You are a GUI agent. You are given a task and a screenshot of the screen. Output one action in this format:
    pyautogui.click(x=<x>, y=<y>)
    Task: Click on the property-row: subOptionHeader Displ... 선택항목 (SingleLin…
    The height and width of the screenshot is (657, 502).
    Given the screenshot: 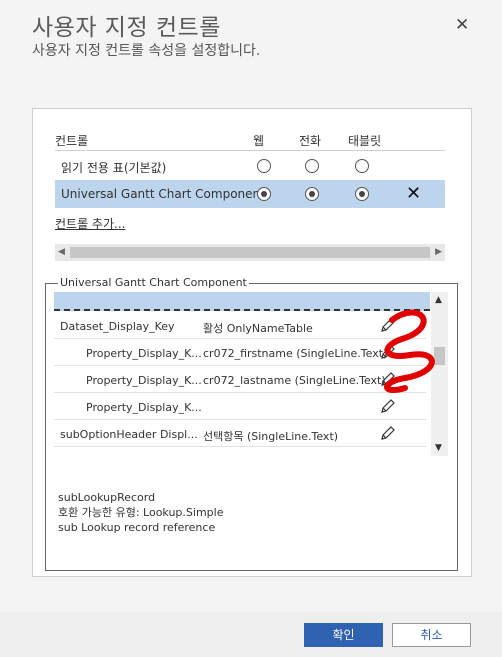 What is the action you would take?
    pyautogui.click(x=240, y=433)
    